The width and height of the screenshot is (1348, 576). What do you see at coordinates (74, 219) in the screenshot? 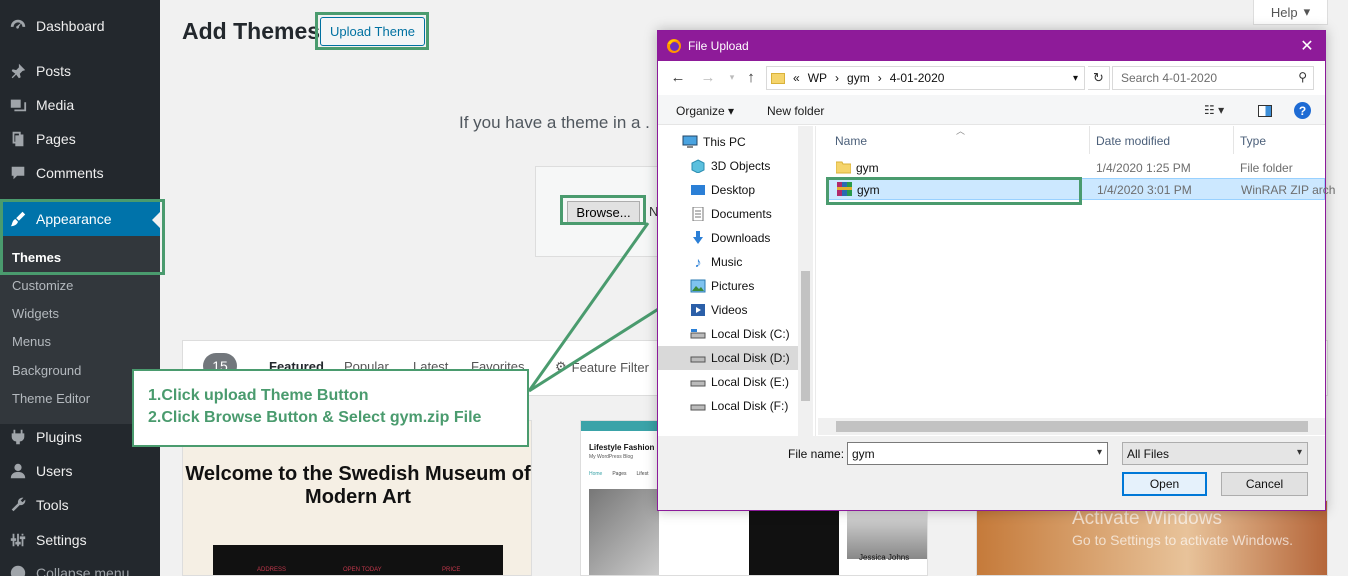
I see `menu-label: Appearance` at bounding box center [74, 219].